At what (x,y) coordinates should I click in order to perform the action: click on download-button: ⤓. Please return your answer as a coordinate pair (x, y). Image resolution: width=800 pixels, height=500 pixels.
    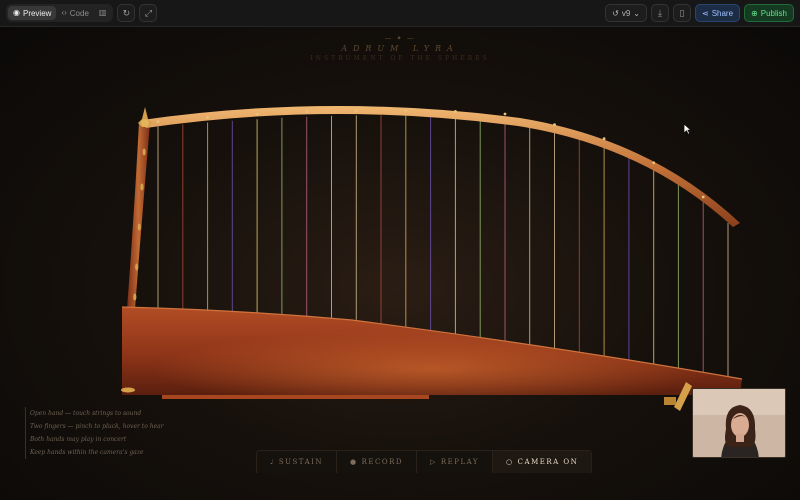
    Looking at the image, I should click on (659, 13).